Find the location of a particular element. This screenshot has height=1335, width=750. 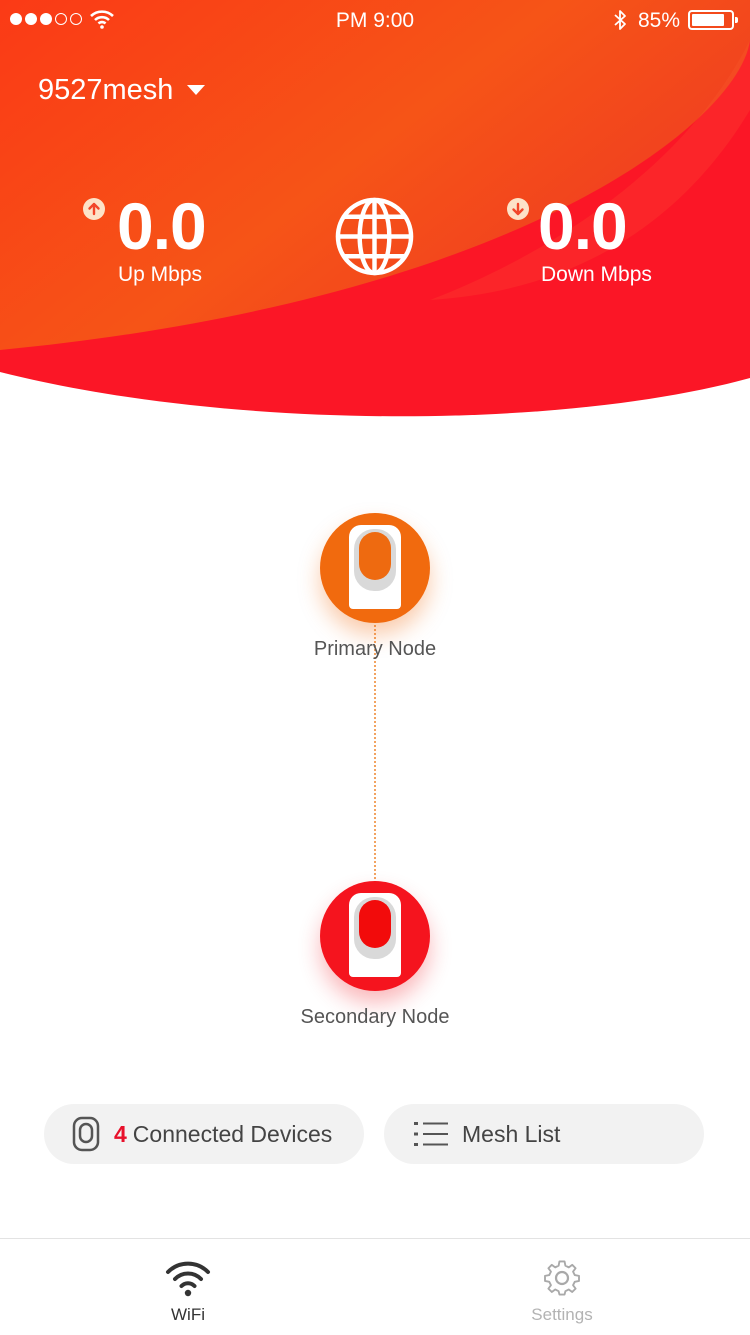

mesh-list-button: Mesh List is located at coordinates (544, 1134).